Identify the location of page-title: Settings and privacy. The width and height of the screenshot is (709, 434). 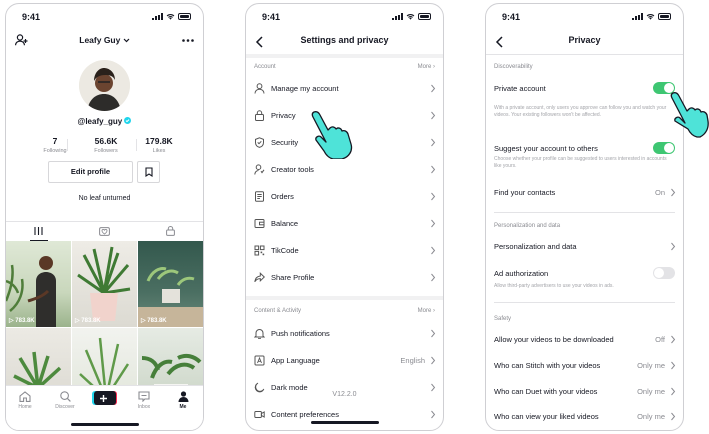
(344, 40).